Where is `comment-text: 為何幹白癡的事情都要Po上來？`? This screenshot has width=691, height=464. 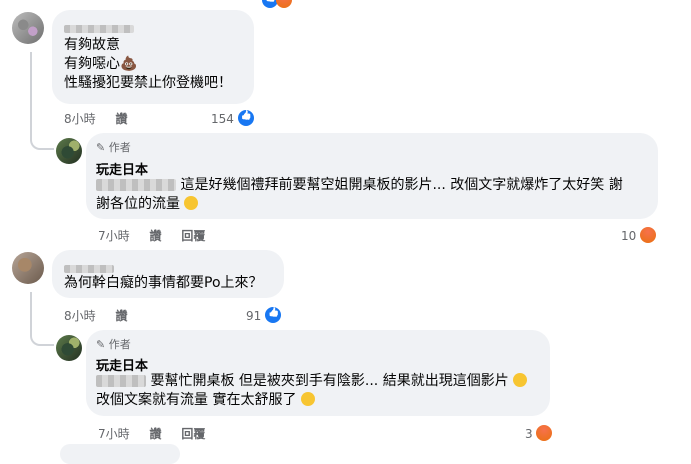 comment-text: 為何幹白癡的事情都要Po上來？ is located at coordinates (163, 283).